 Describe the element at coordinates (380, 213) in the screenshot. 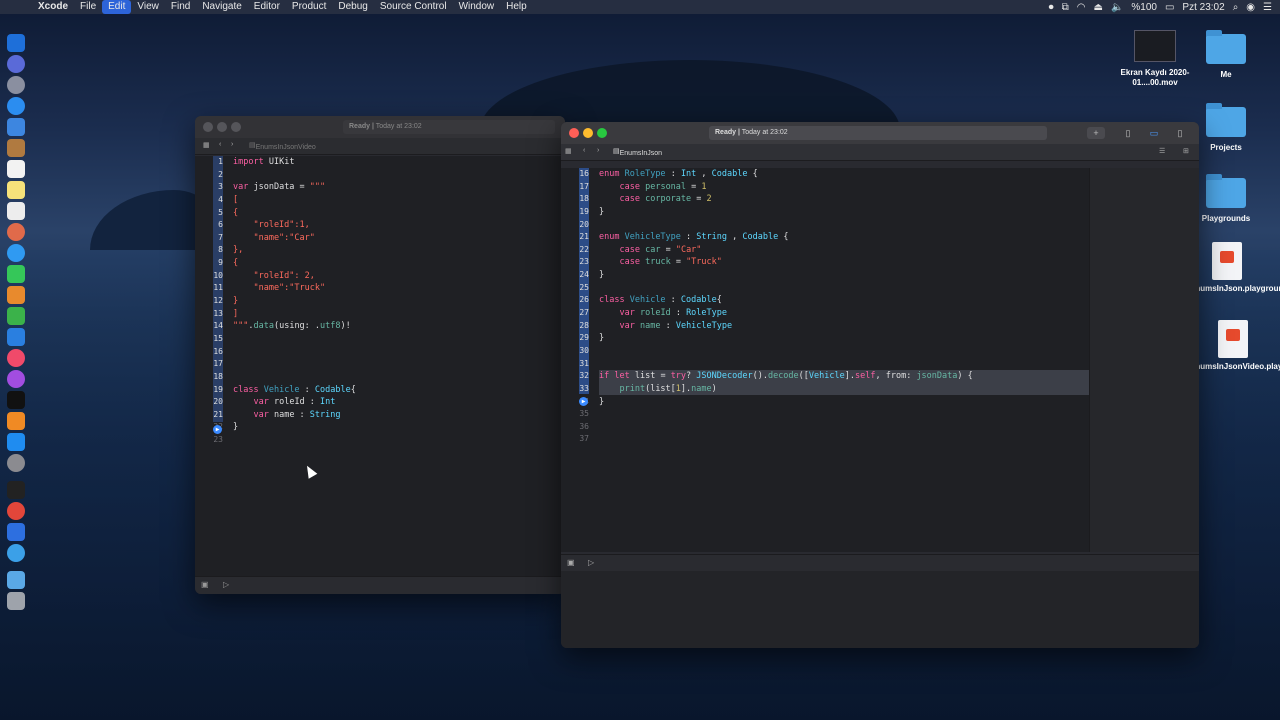

I see `code-line: 5{` at that location.